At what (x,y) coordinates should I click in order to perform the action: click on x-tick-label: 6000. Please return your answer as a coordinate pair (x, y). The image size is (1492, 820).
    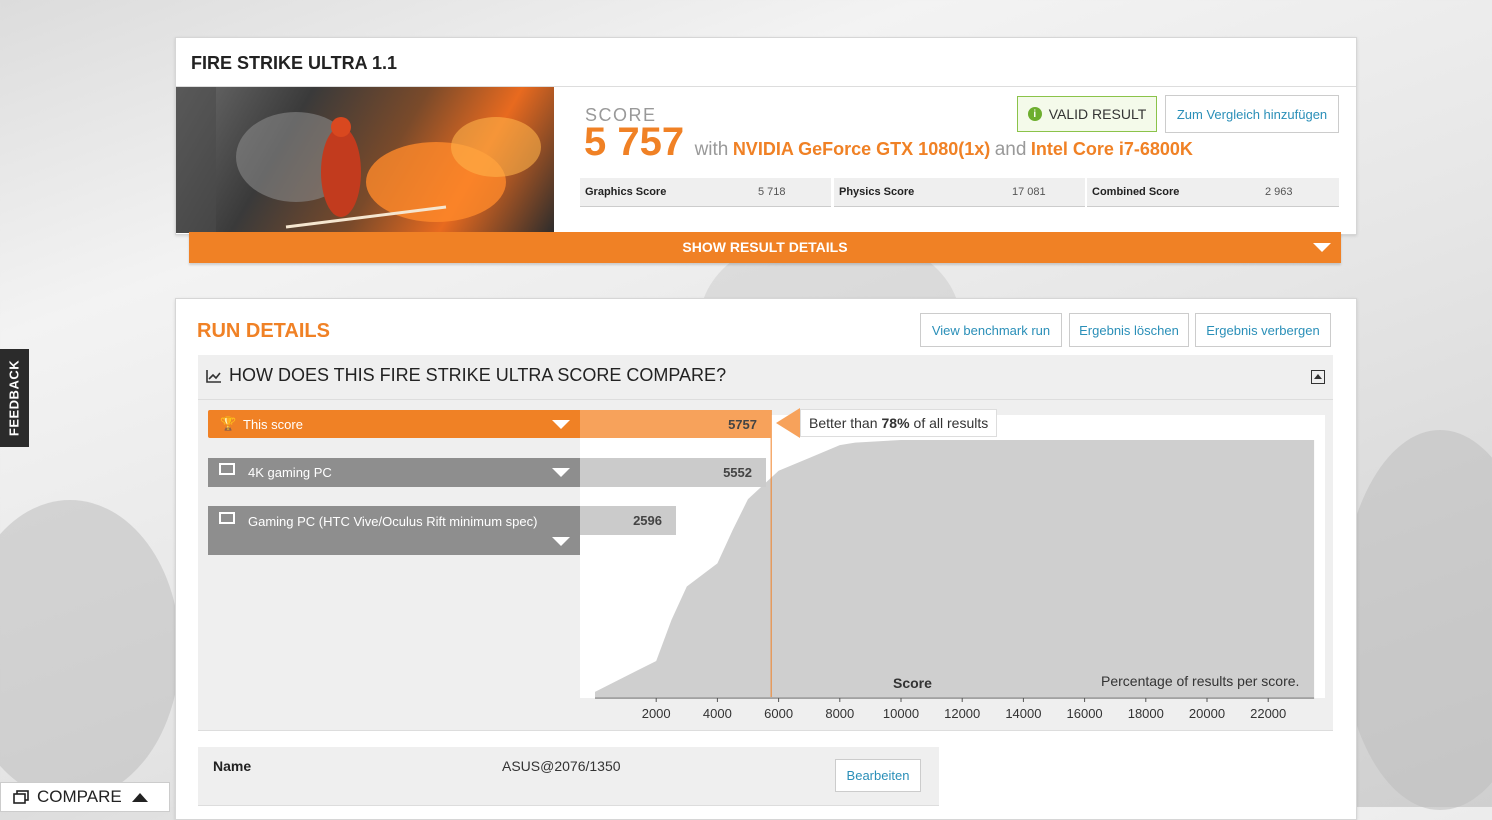
    Looking at the image, I should click on (779, 713).